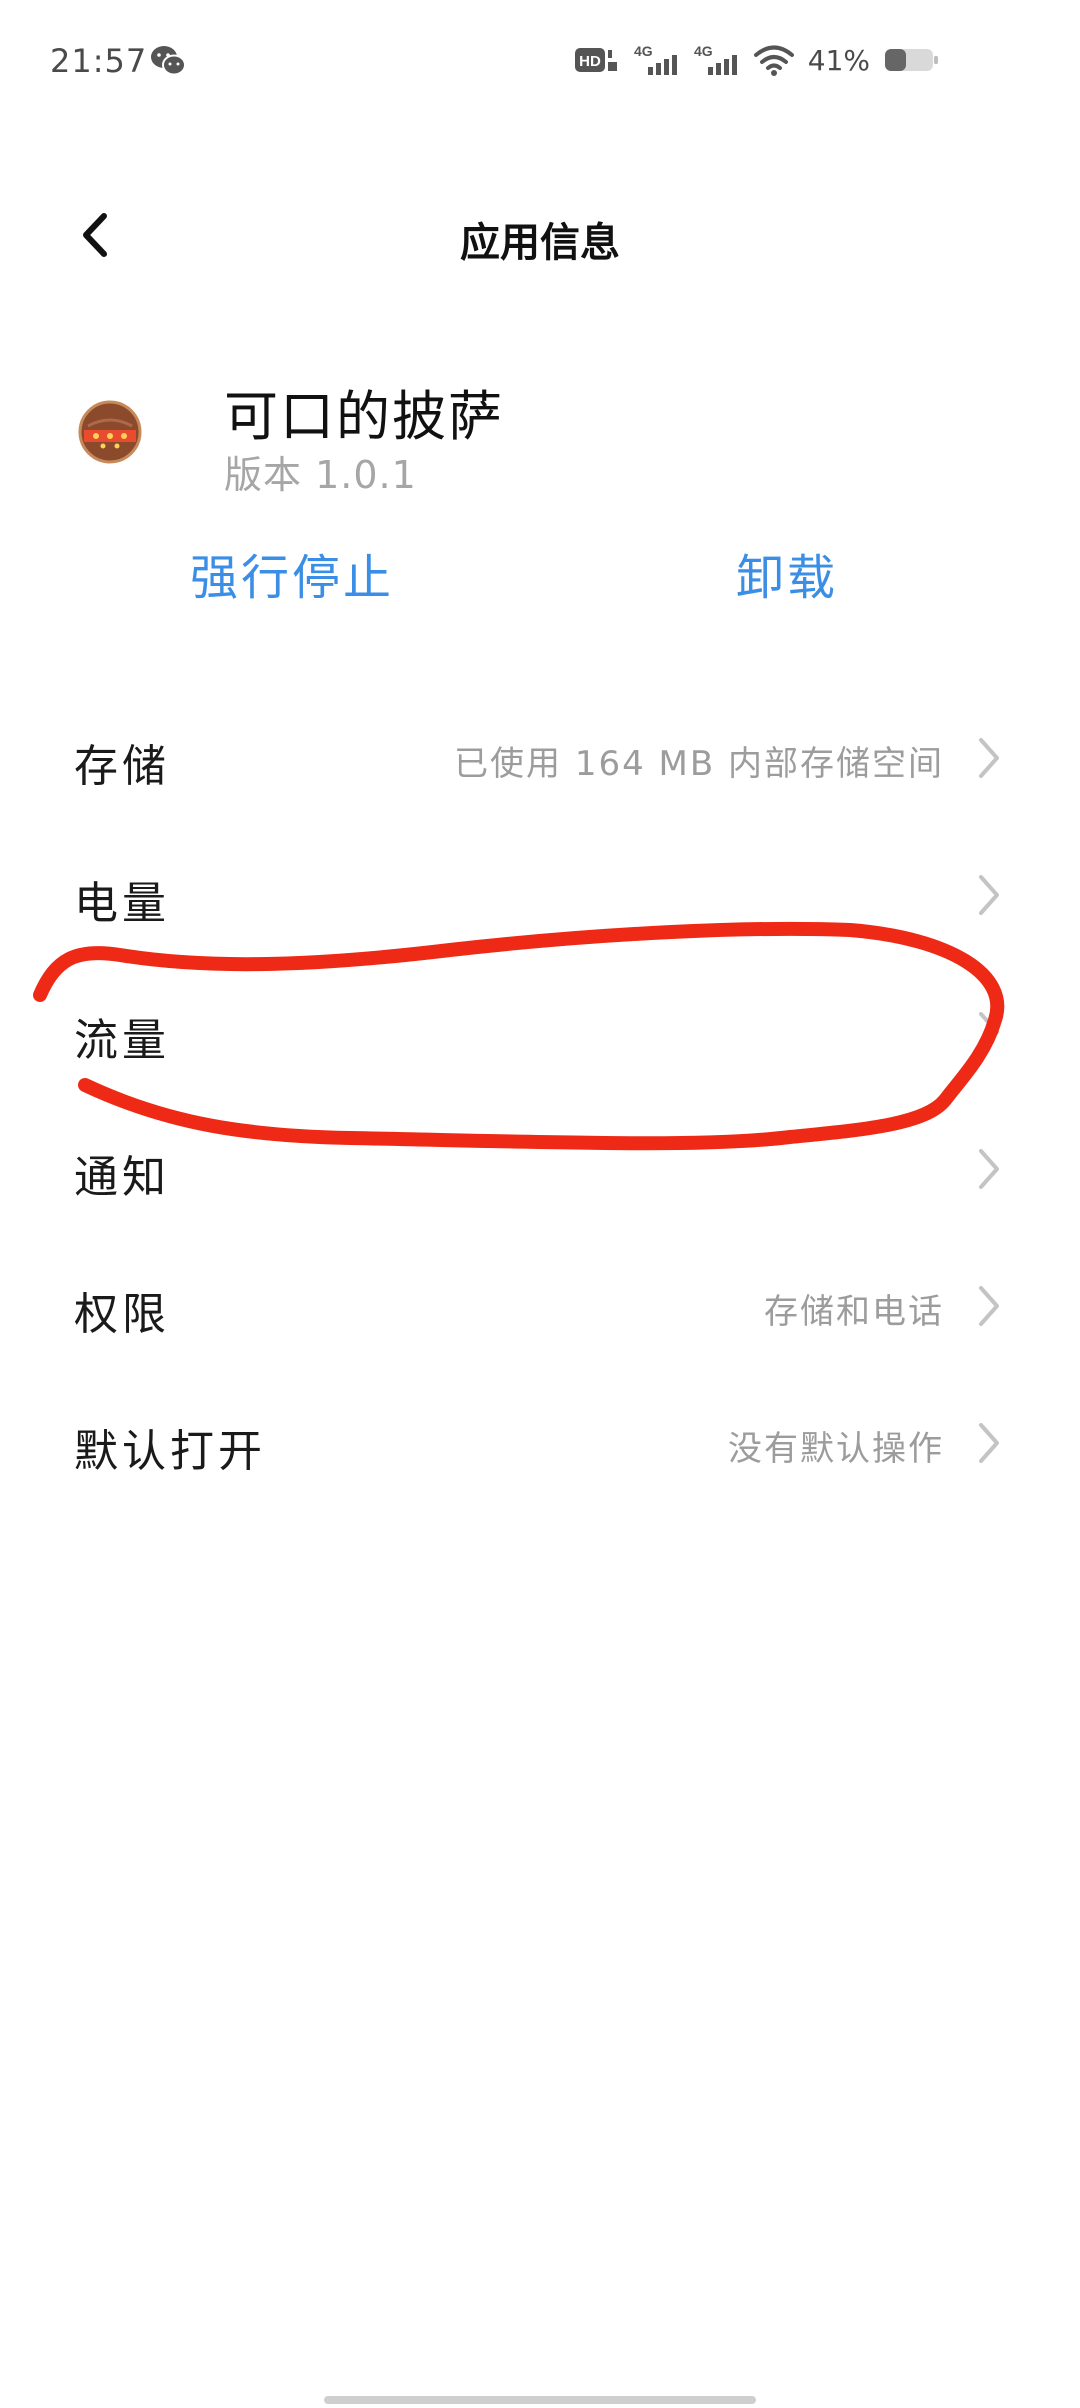  Describe the element at coordinates (540, 1169) in the screenshot. I see `settings-row-notifications: 通知` at that location.